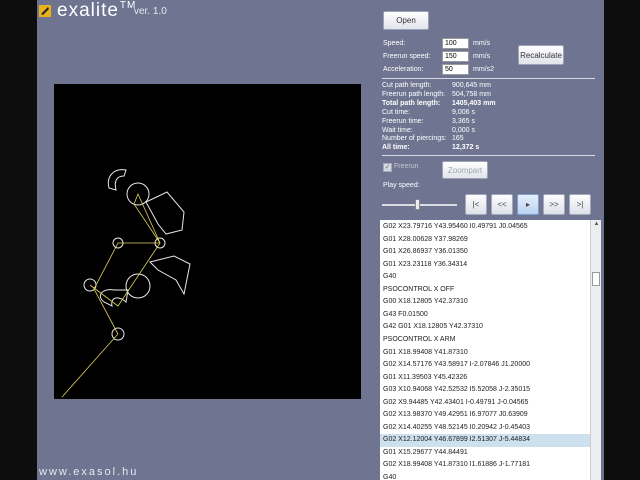 This screenshot has width=640, height=480. Describe the element at coordinates (483, 69) in the screenshot. I see `acceleration-unit: mm/s2` at that location.